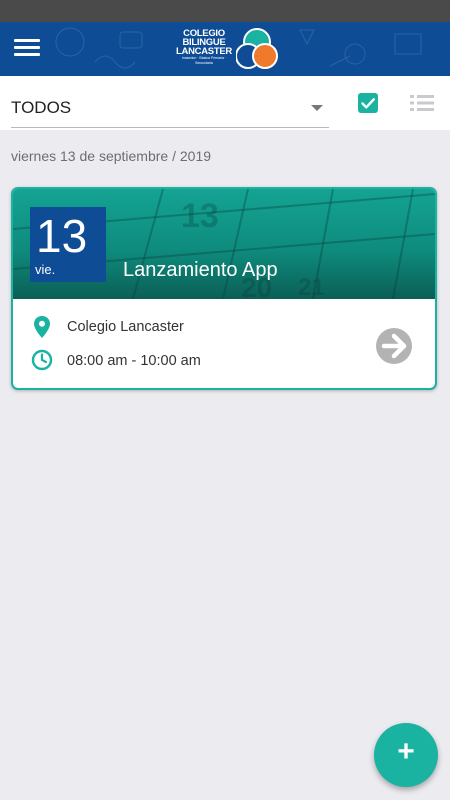 This screenshot has height=800, width=450. Describe the element at coordinates (62, 236) in the screenshot. I see `event-day-number: 13` at that location.